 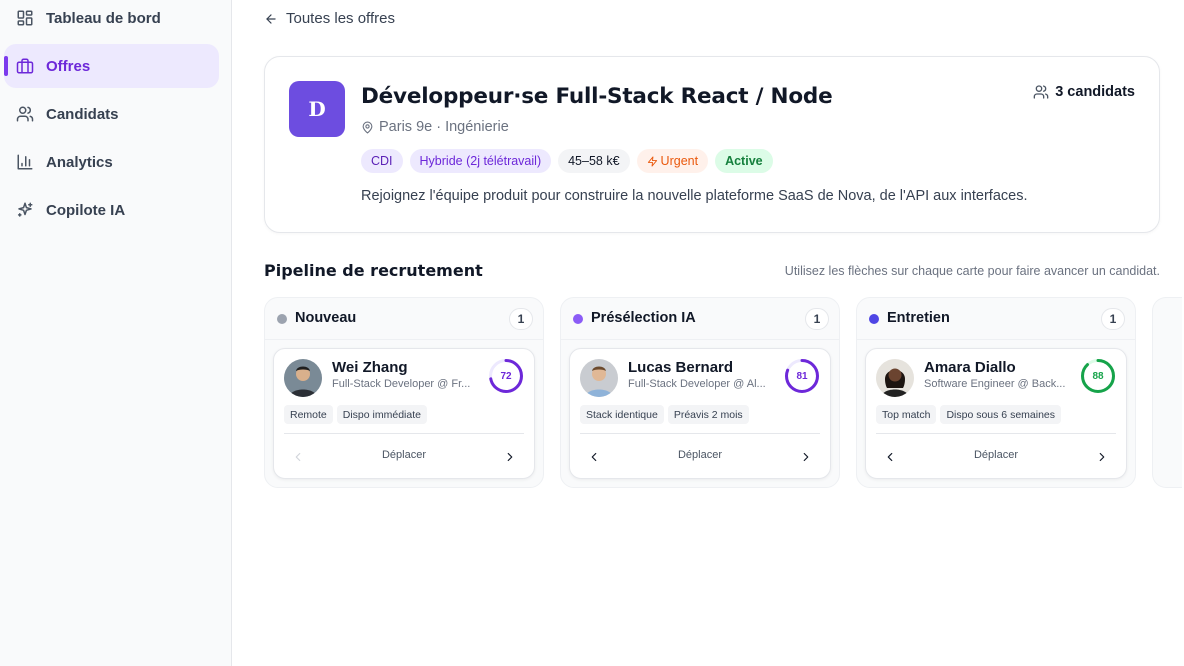 I want to click on candidate-name: Lucas Bernard, so click(x=681, y=367).